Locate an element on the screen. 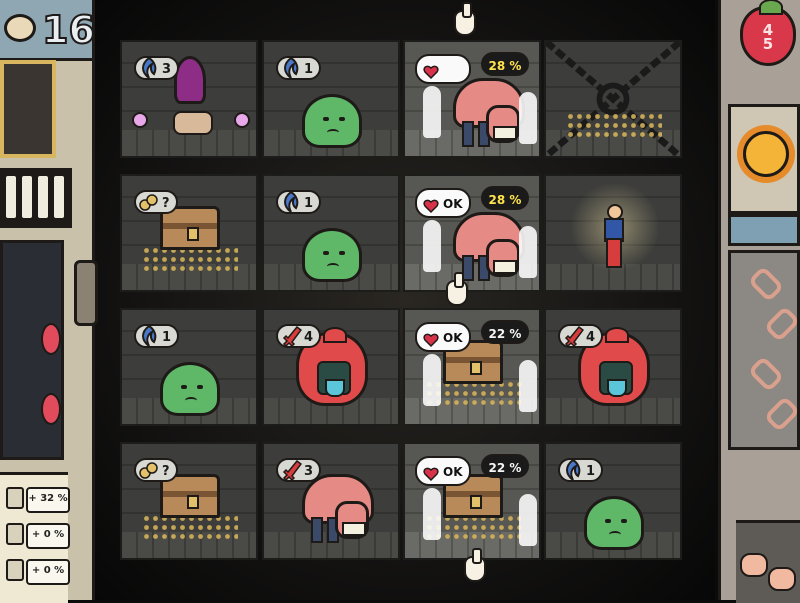  grid-cell-hero is located at coordinates (613, 233).